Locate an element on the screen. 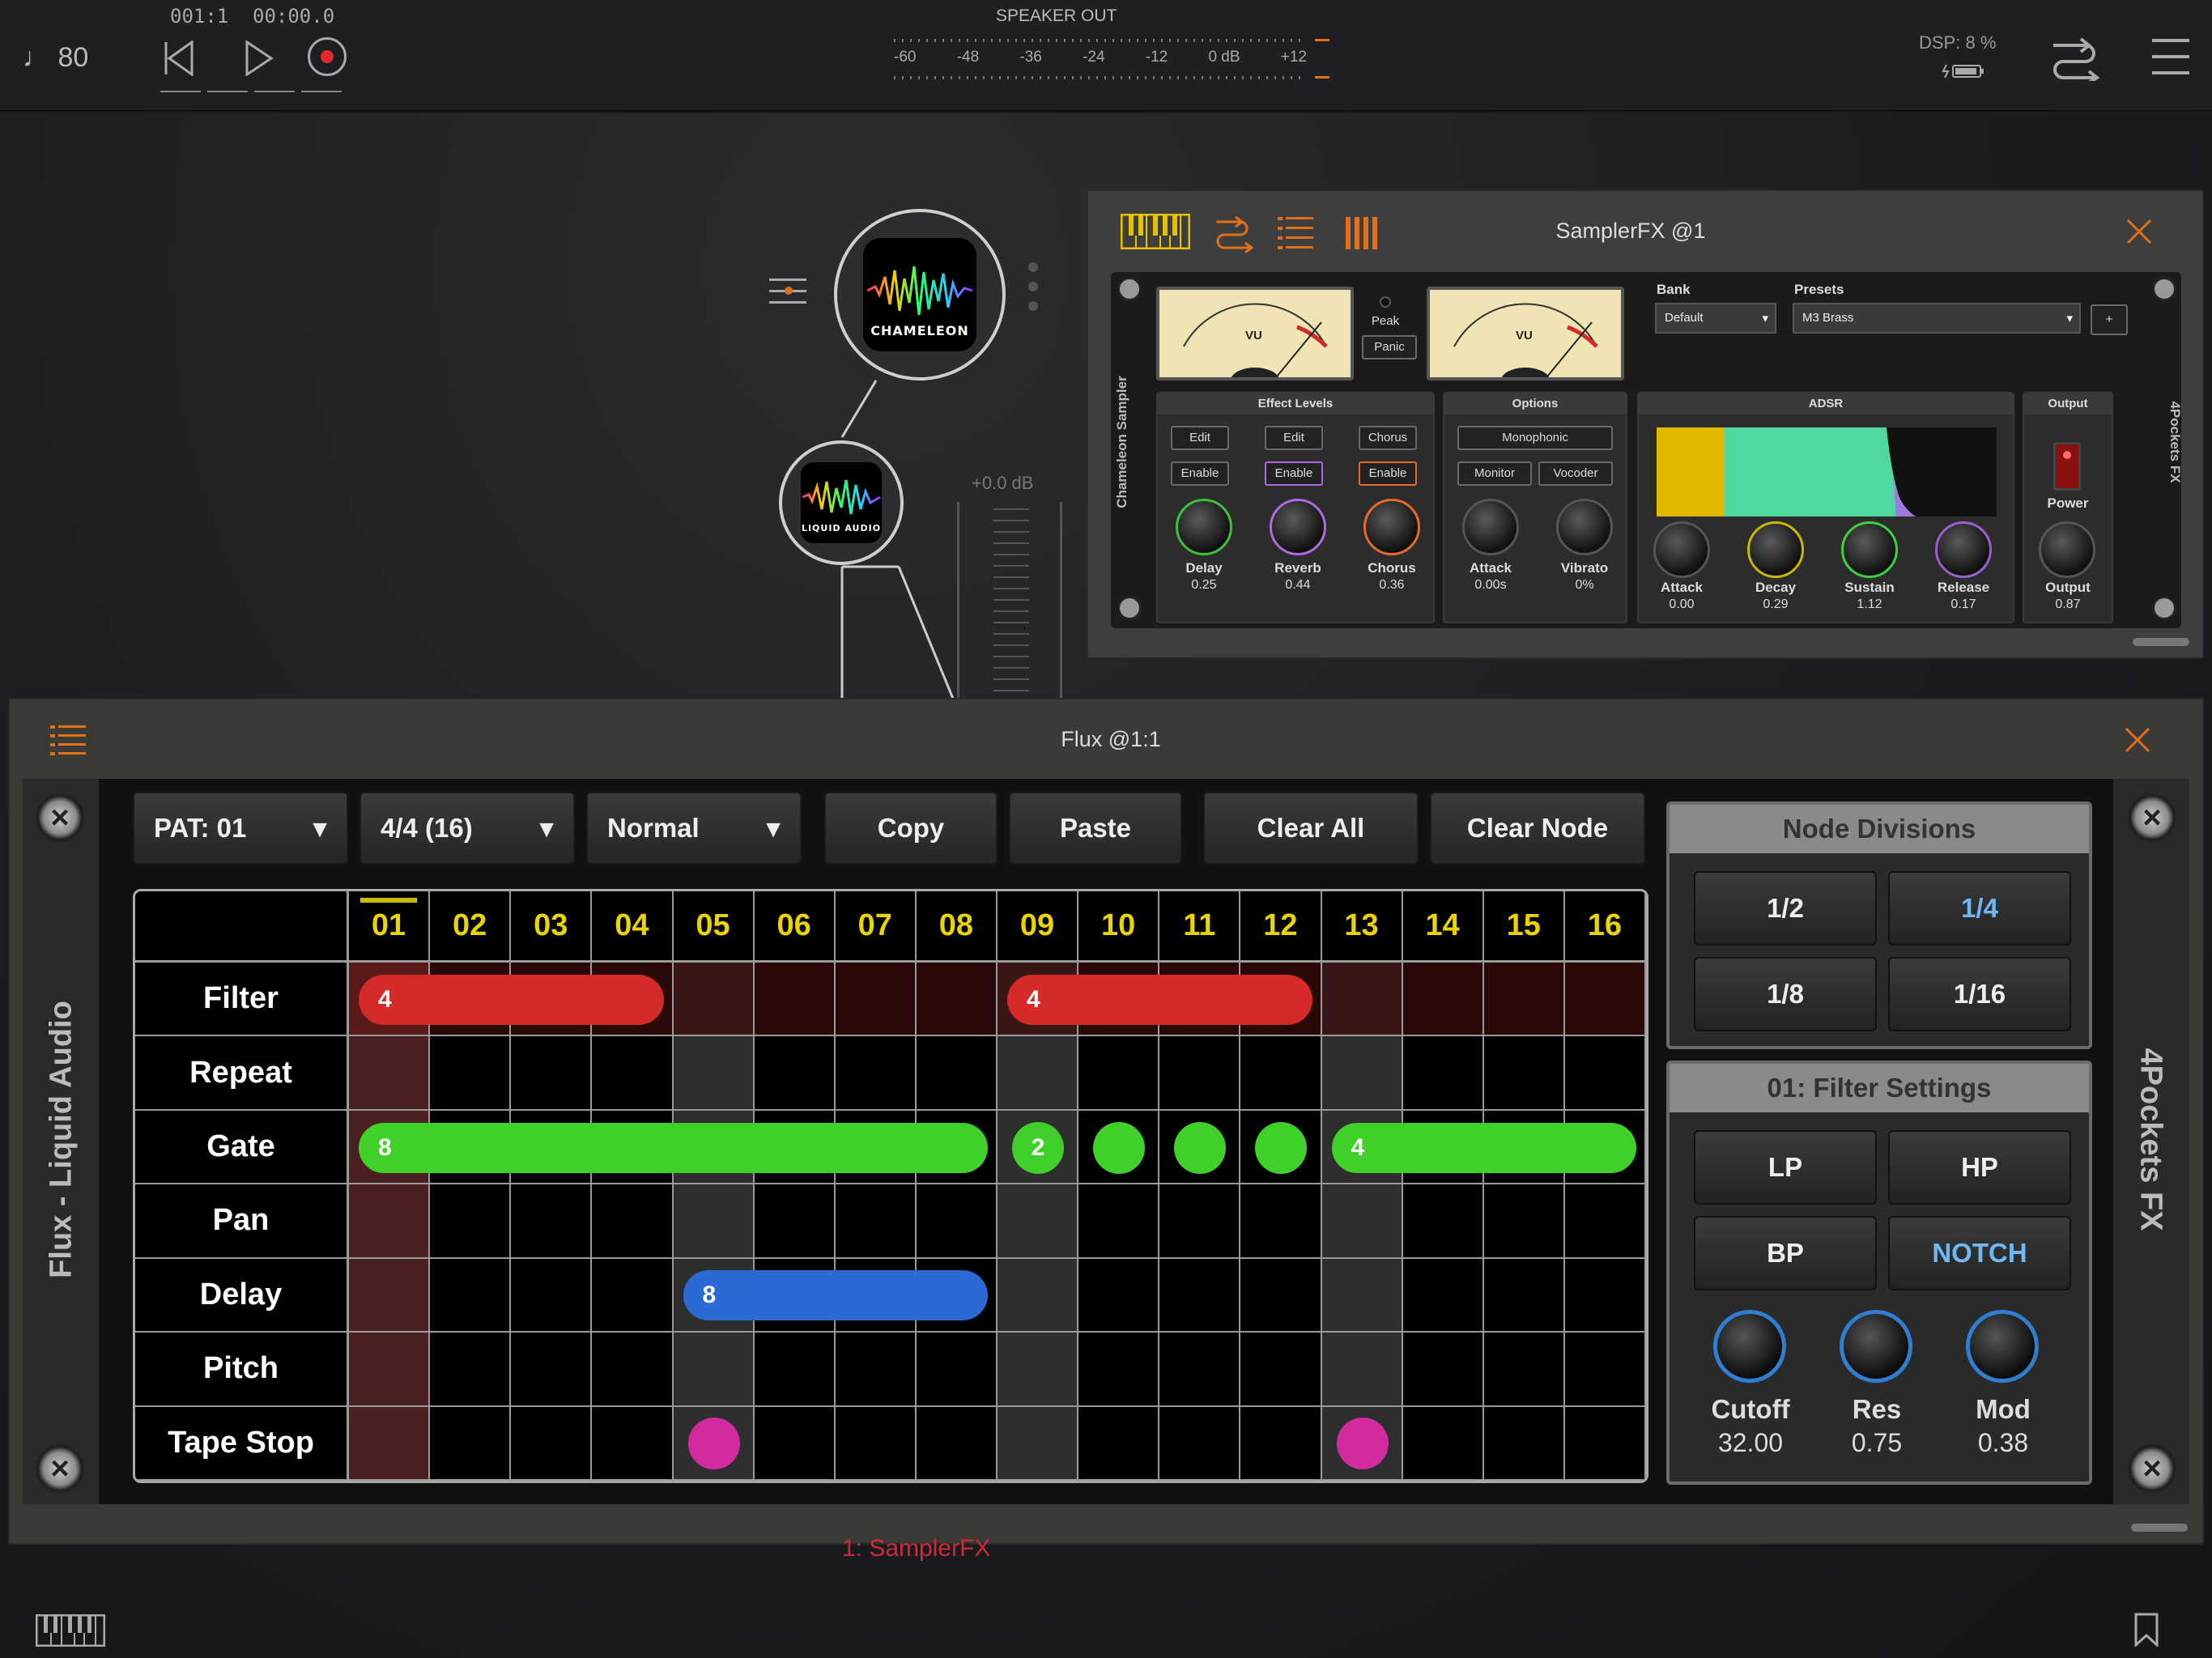  event-bar: 8 is located at coordinates (674, 1147).